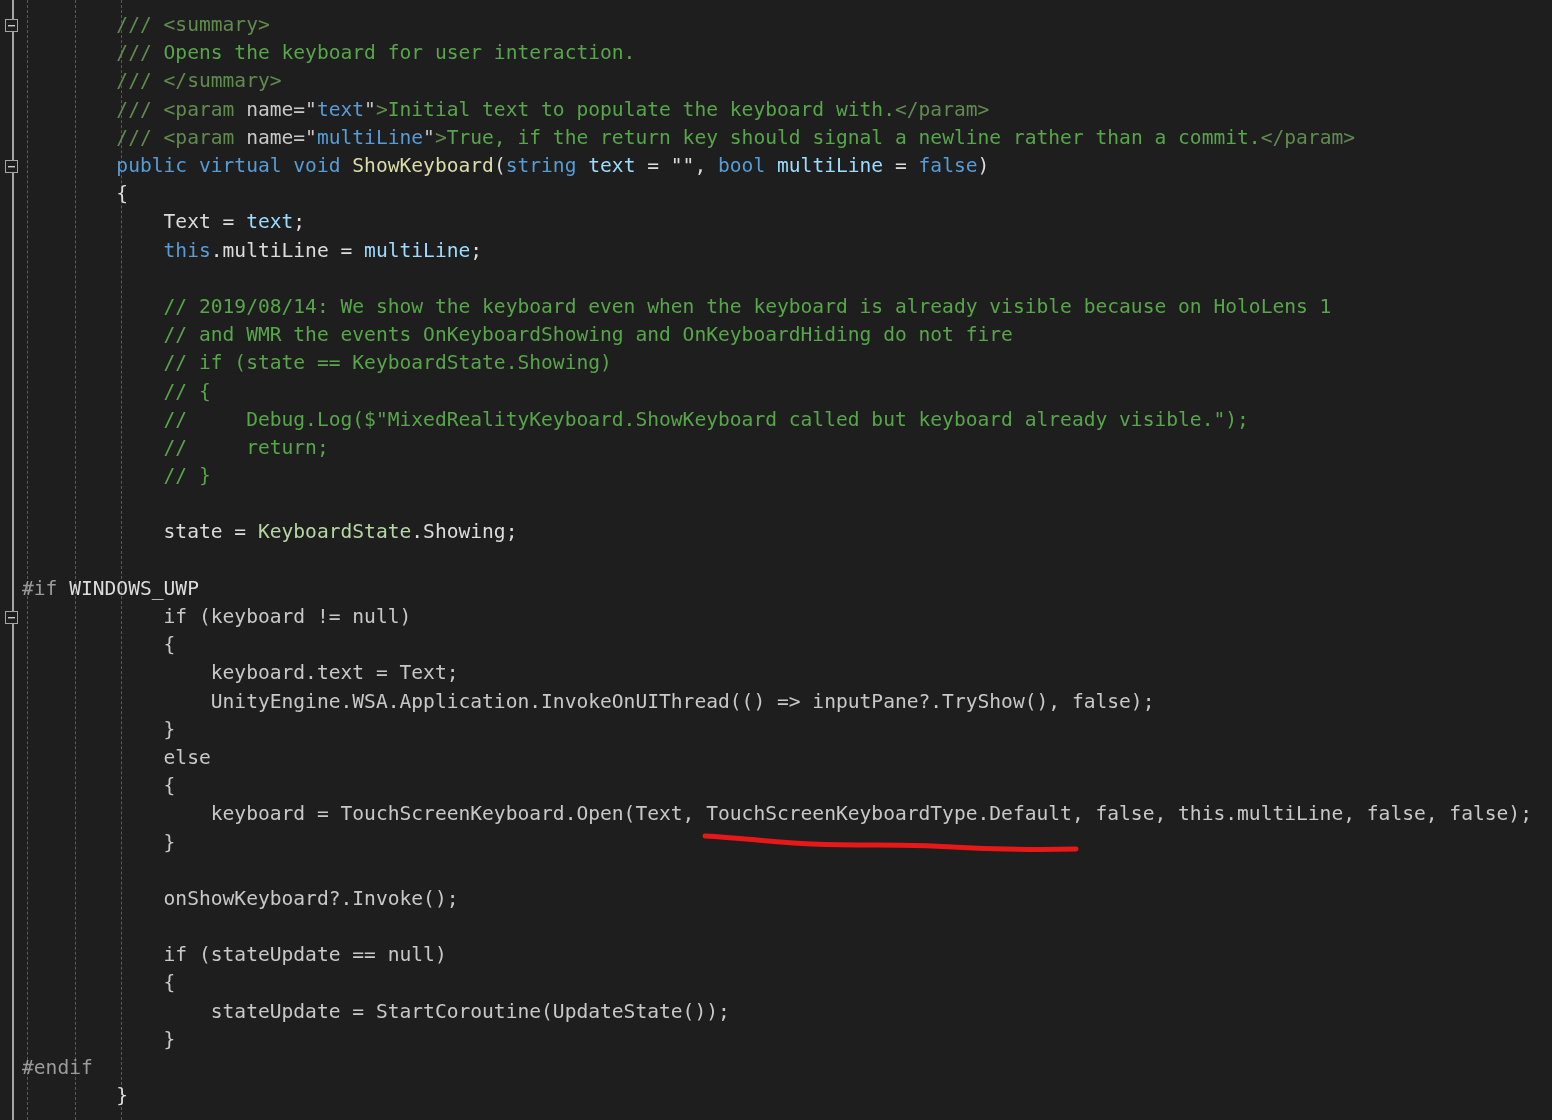  What do you see at coordinates (340, 532) in the screenshot?
I see `code-line: state = KeyboardState.Showing;` at bounding box center [340, 532].